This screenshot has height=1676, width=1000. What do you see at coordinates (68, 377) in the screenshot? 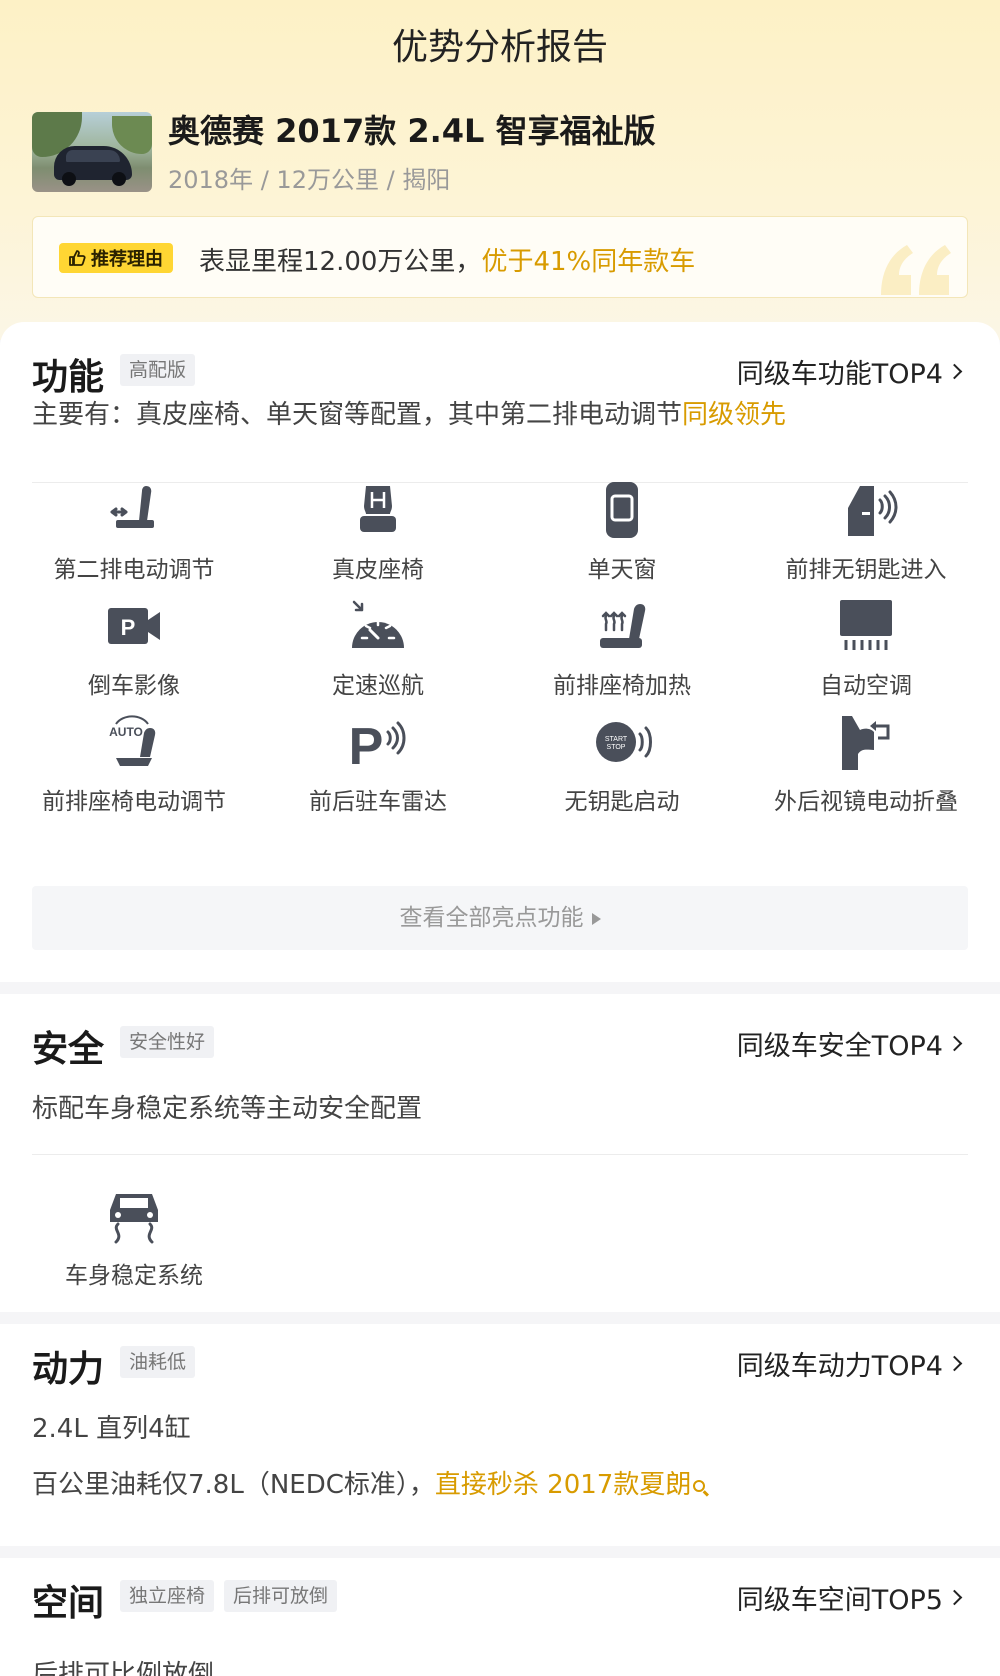
I see `function-title: 功能` at bounding box center [68, 377].